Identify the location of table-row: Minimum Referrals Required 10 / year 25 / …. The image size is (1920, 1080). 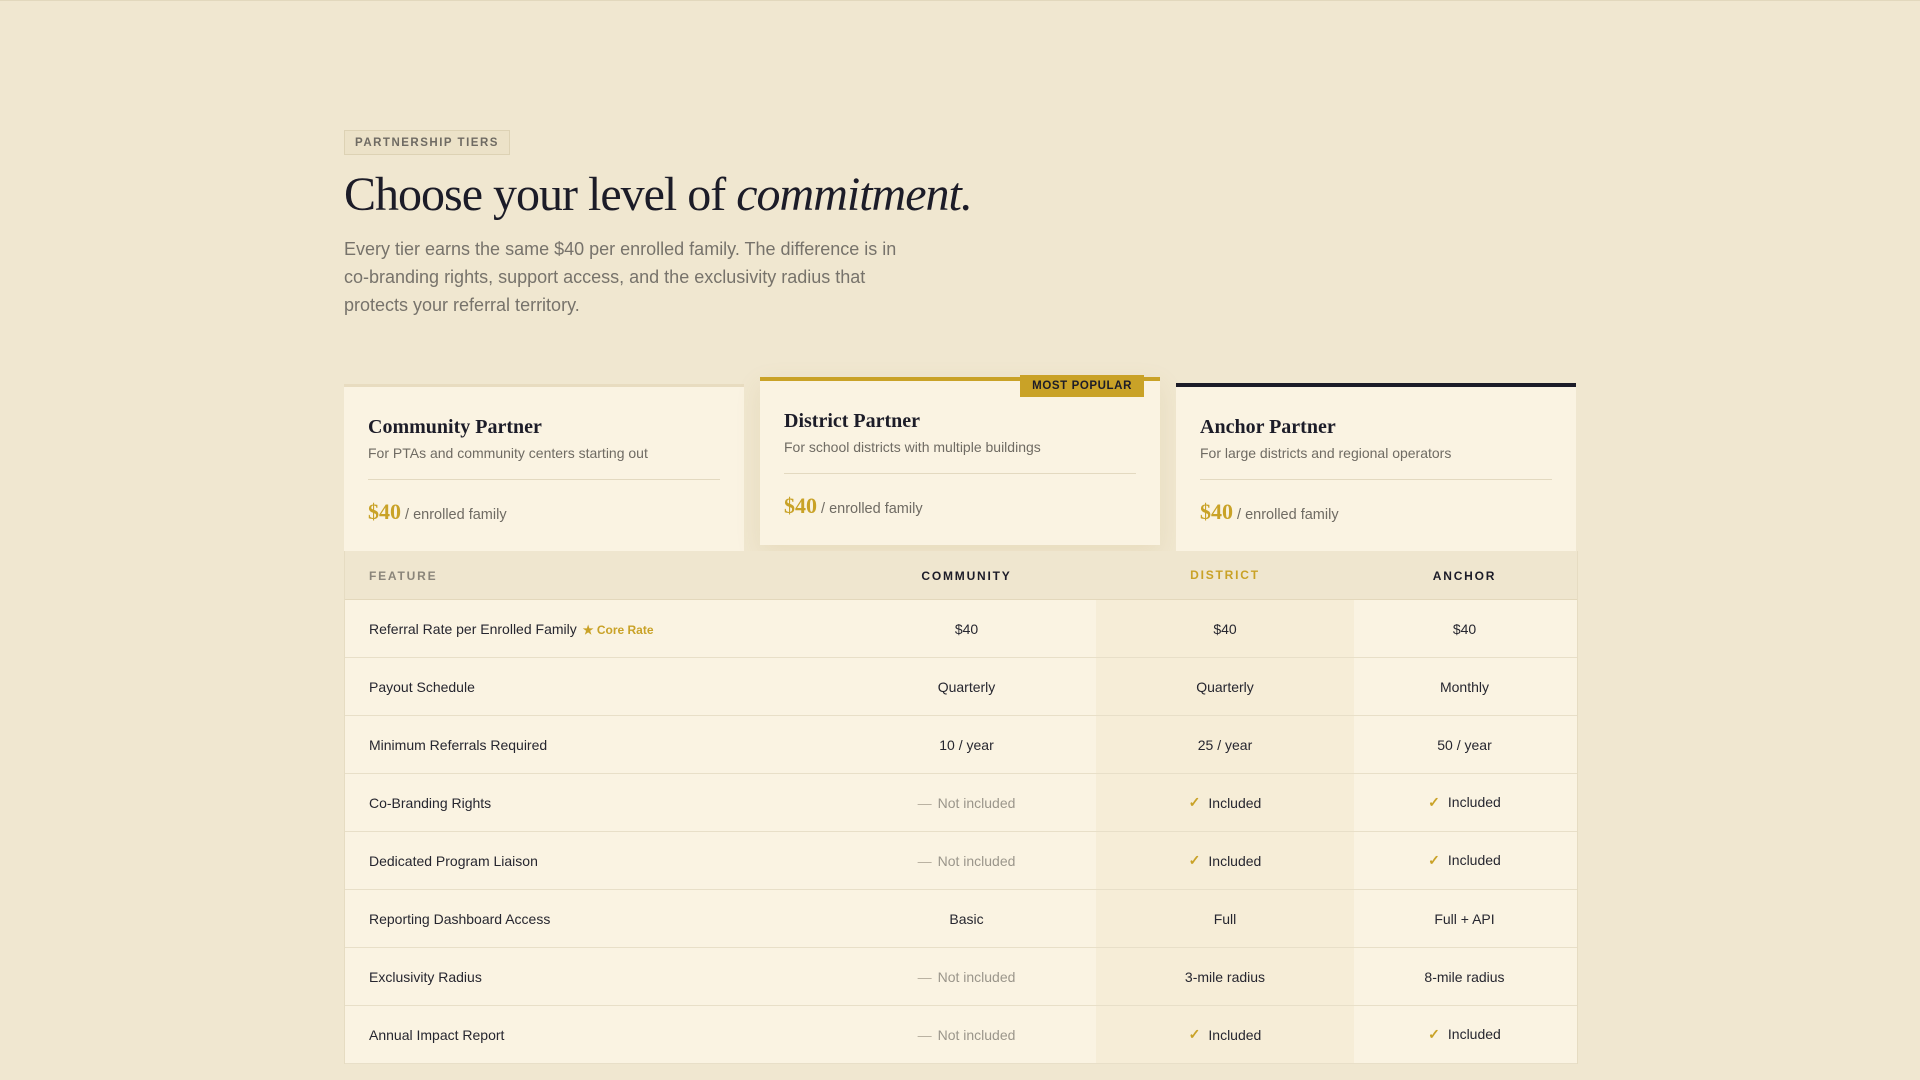
(961, 745).